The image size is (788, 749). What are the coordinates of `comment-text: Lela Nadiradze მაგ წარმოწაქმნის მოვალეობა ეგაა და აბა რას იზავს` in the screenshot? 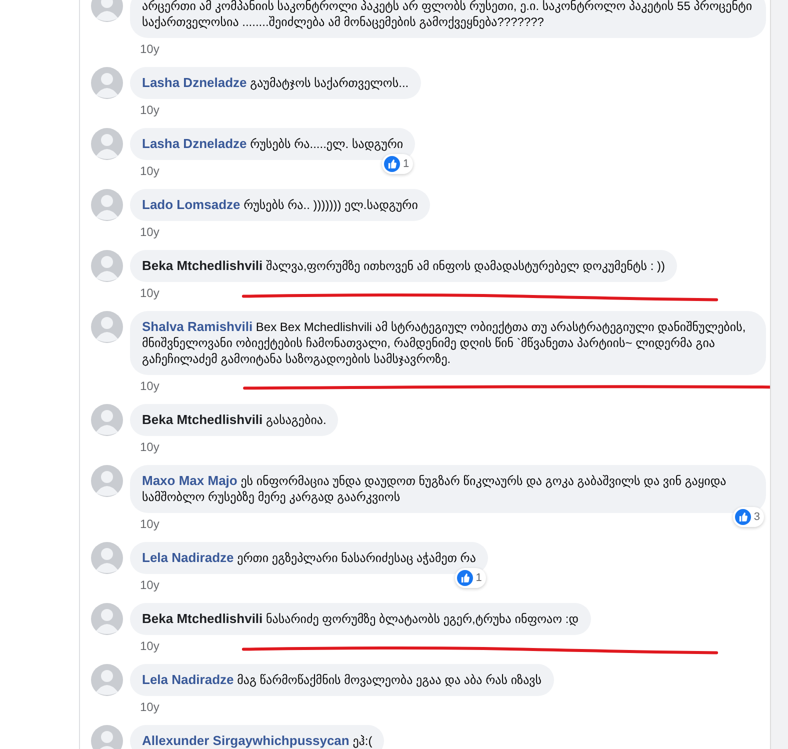 It's located at (342, 680).